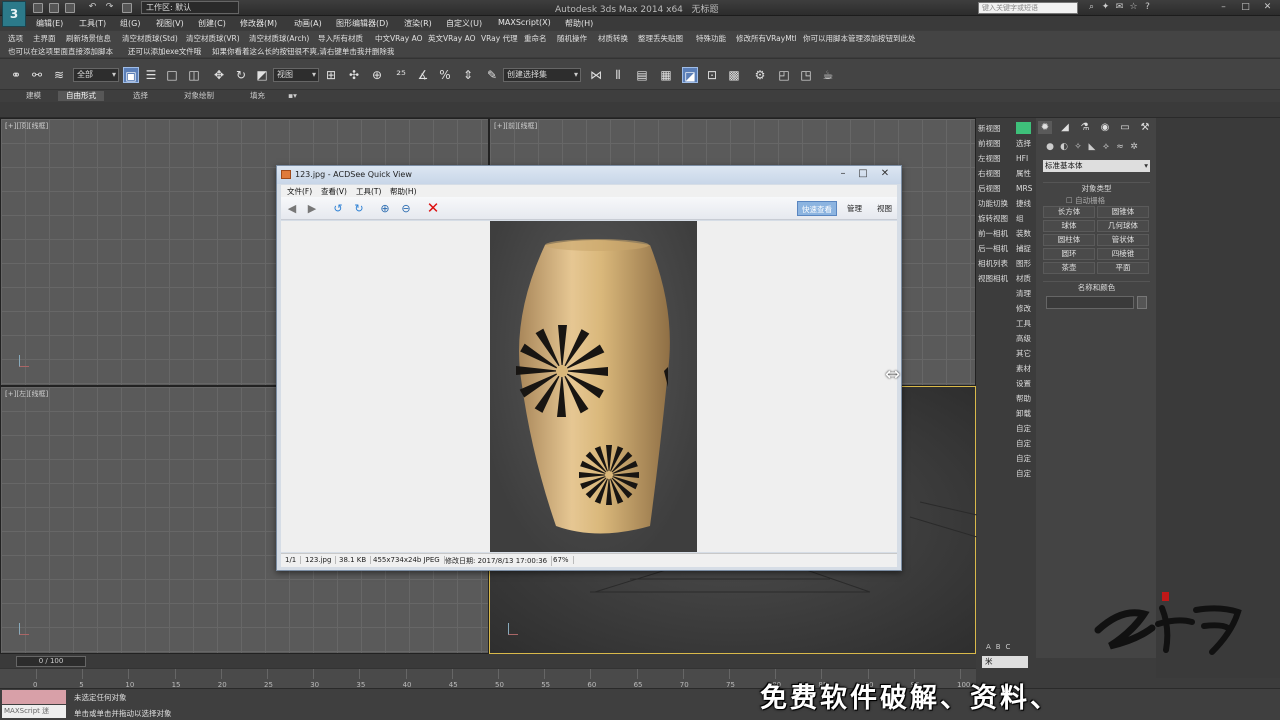 The width and height of the screenshot is (1280, 720). What do you see at coordinates (1096, 166) in the screenshot?
I see `geometry-category-dropdown: 标准基本体` at bounding box center [1096, 166].